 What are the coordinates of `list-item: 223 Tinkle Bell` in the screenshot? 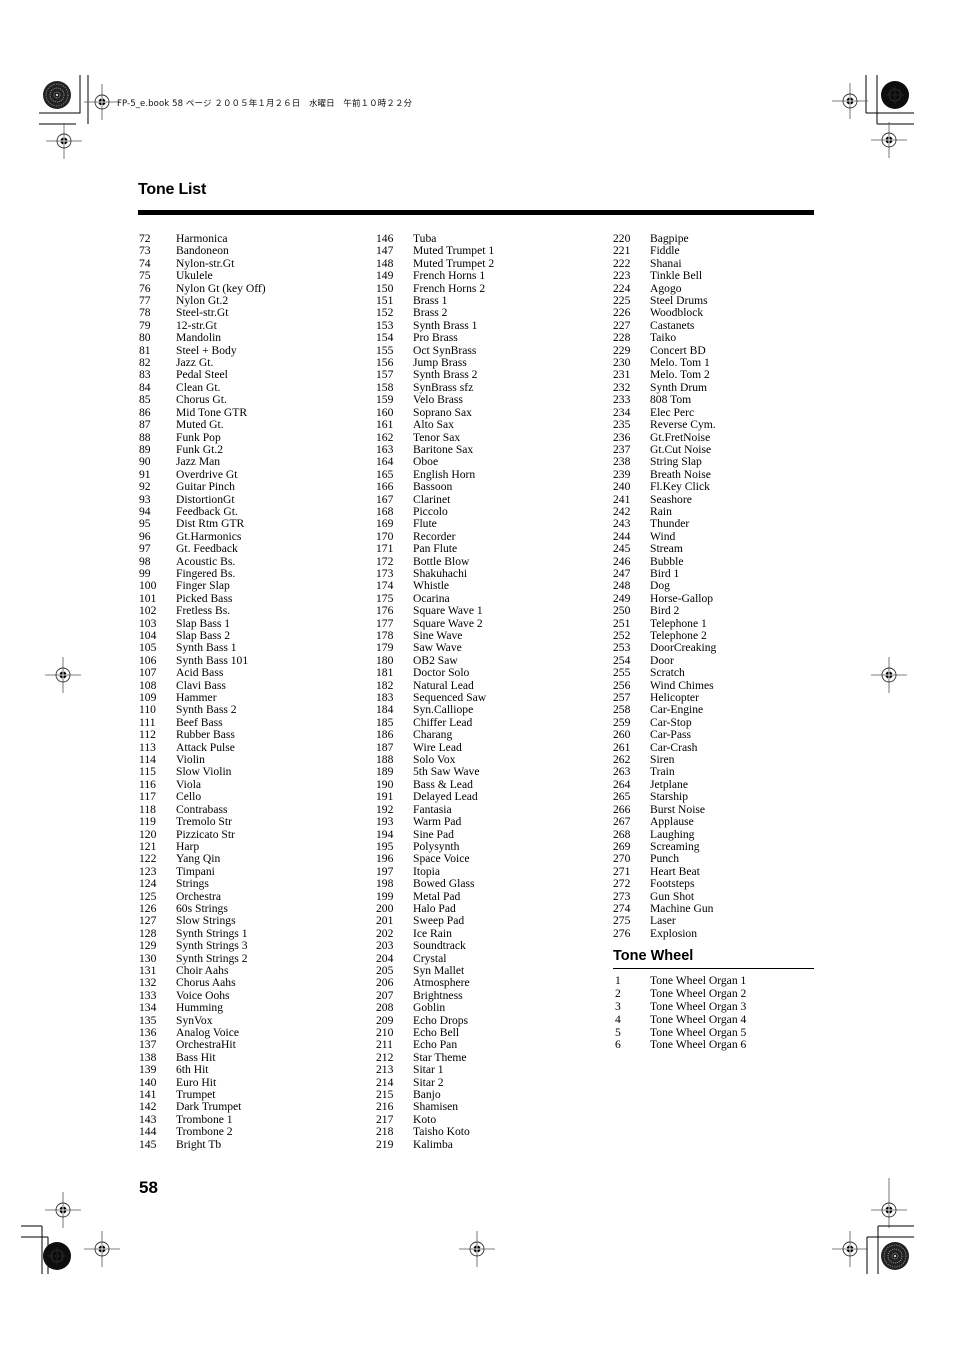 It's located at (664, 276).